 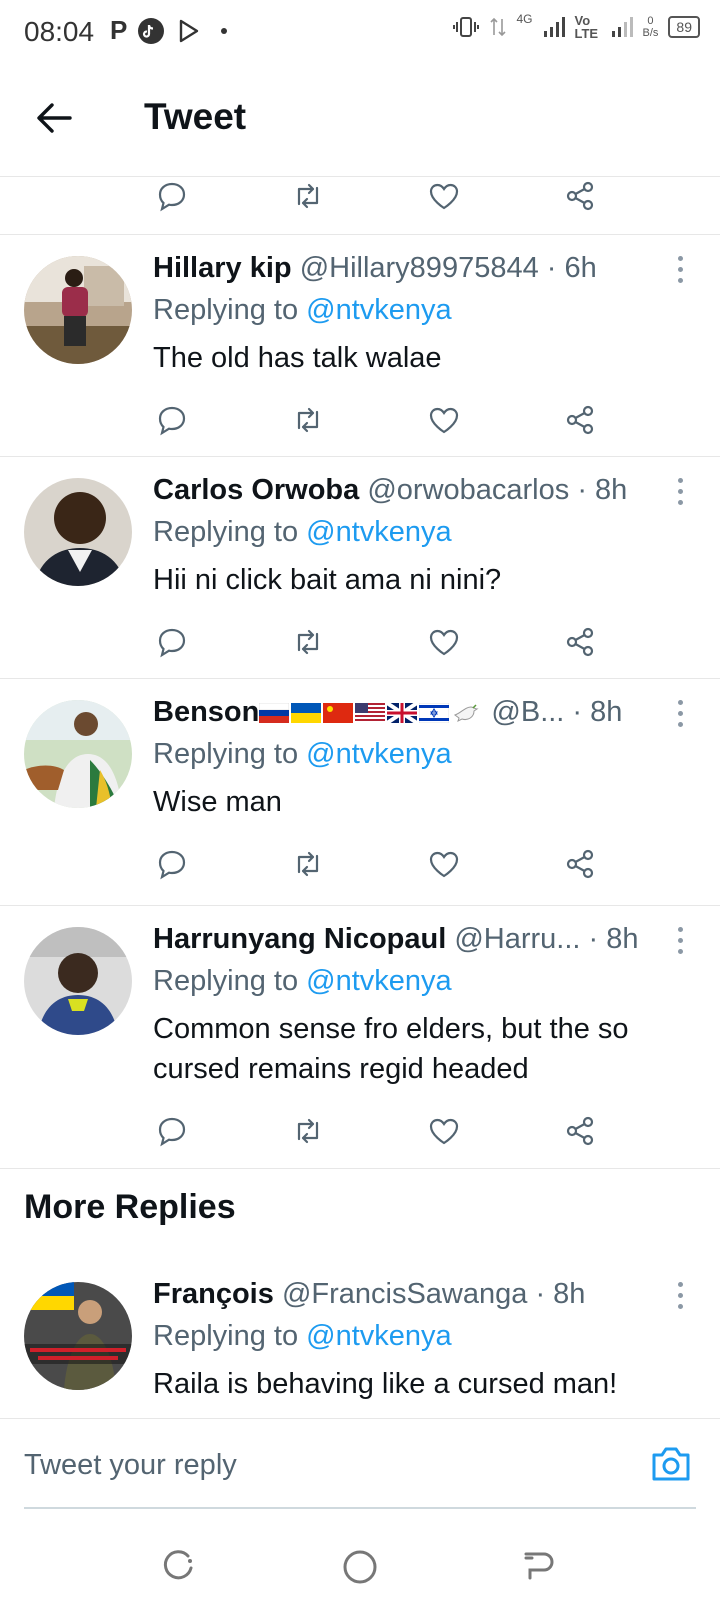 I want to click on author-name: Benson, so click(x=206, y=712).